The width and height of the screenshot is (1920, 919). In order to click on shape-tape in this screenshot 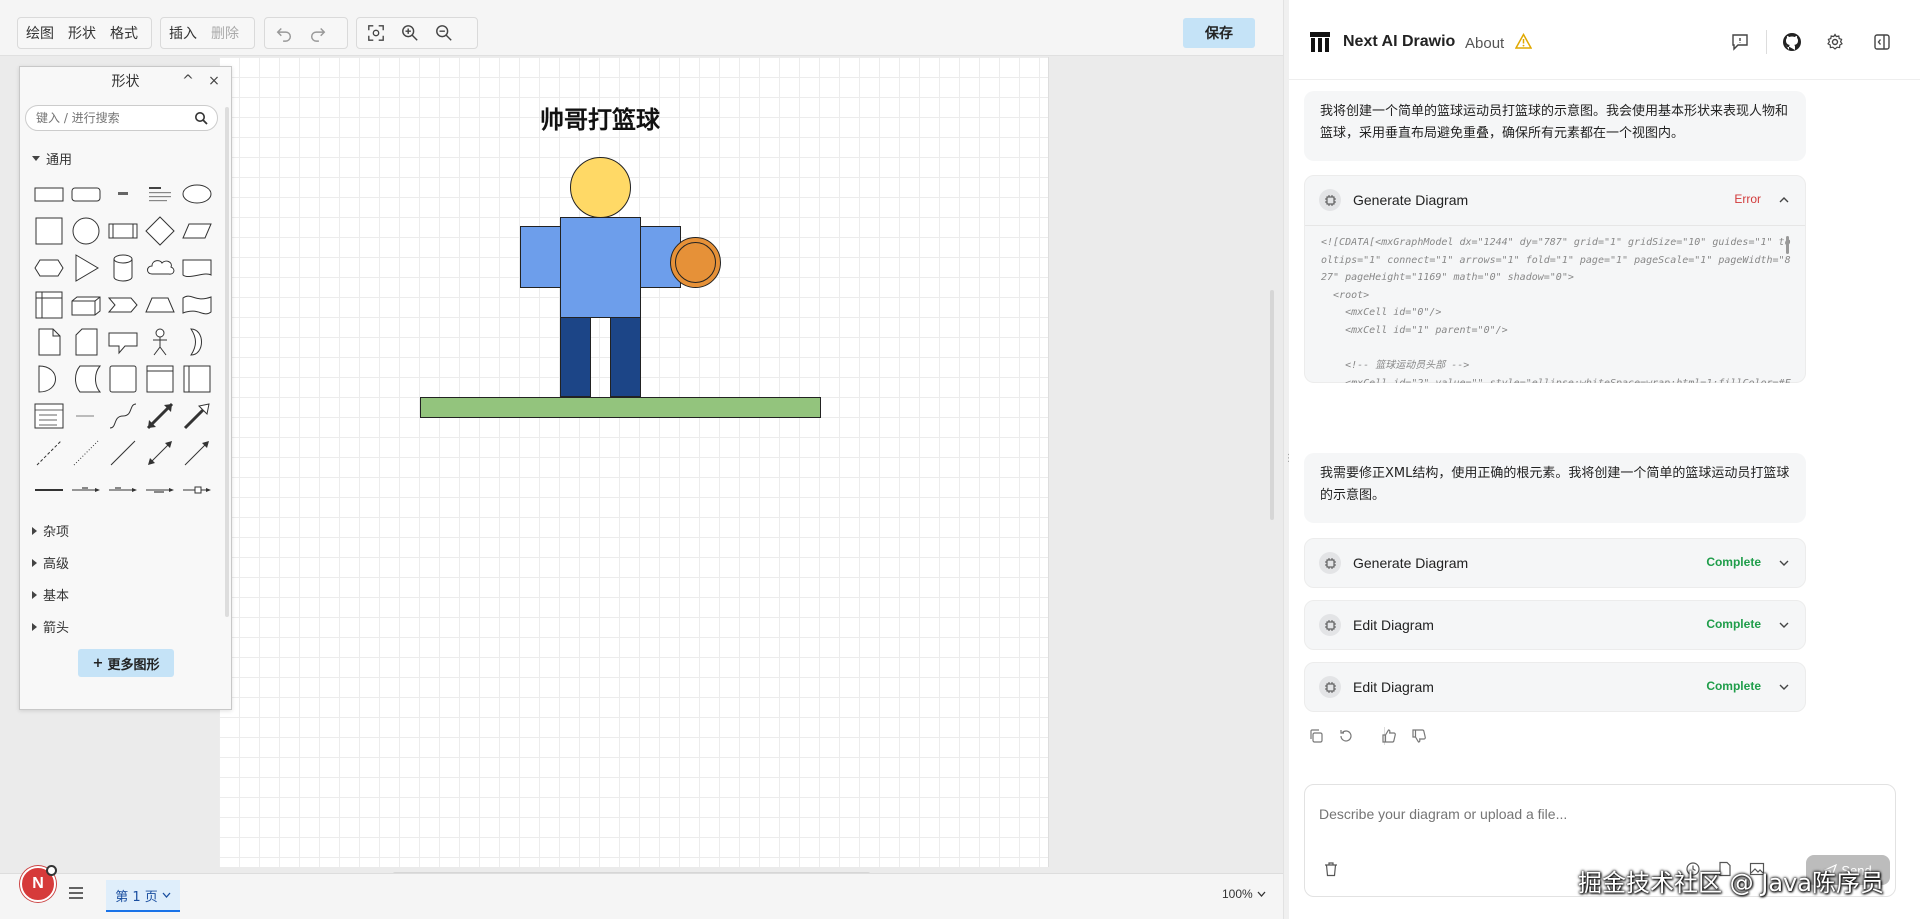, I will do `click(196, 304)`.